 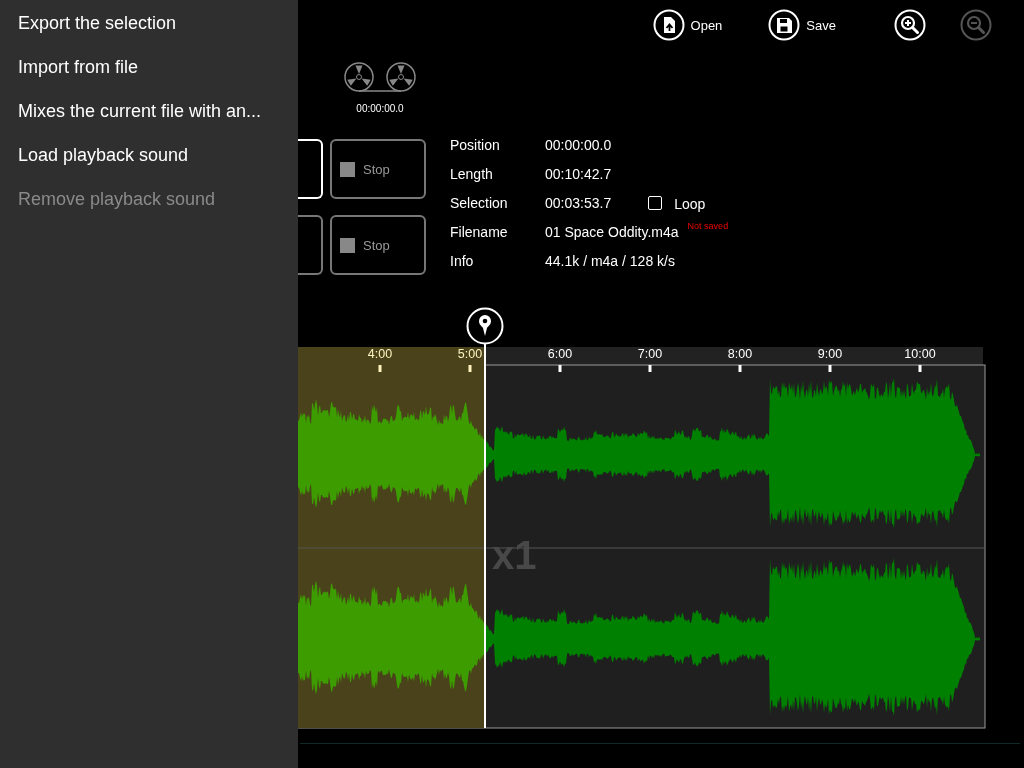 What do you see at coordinates (668, 25) in the screenshot?
I see `document-upload-icon` at bounding box center [668, 25].